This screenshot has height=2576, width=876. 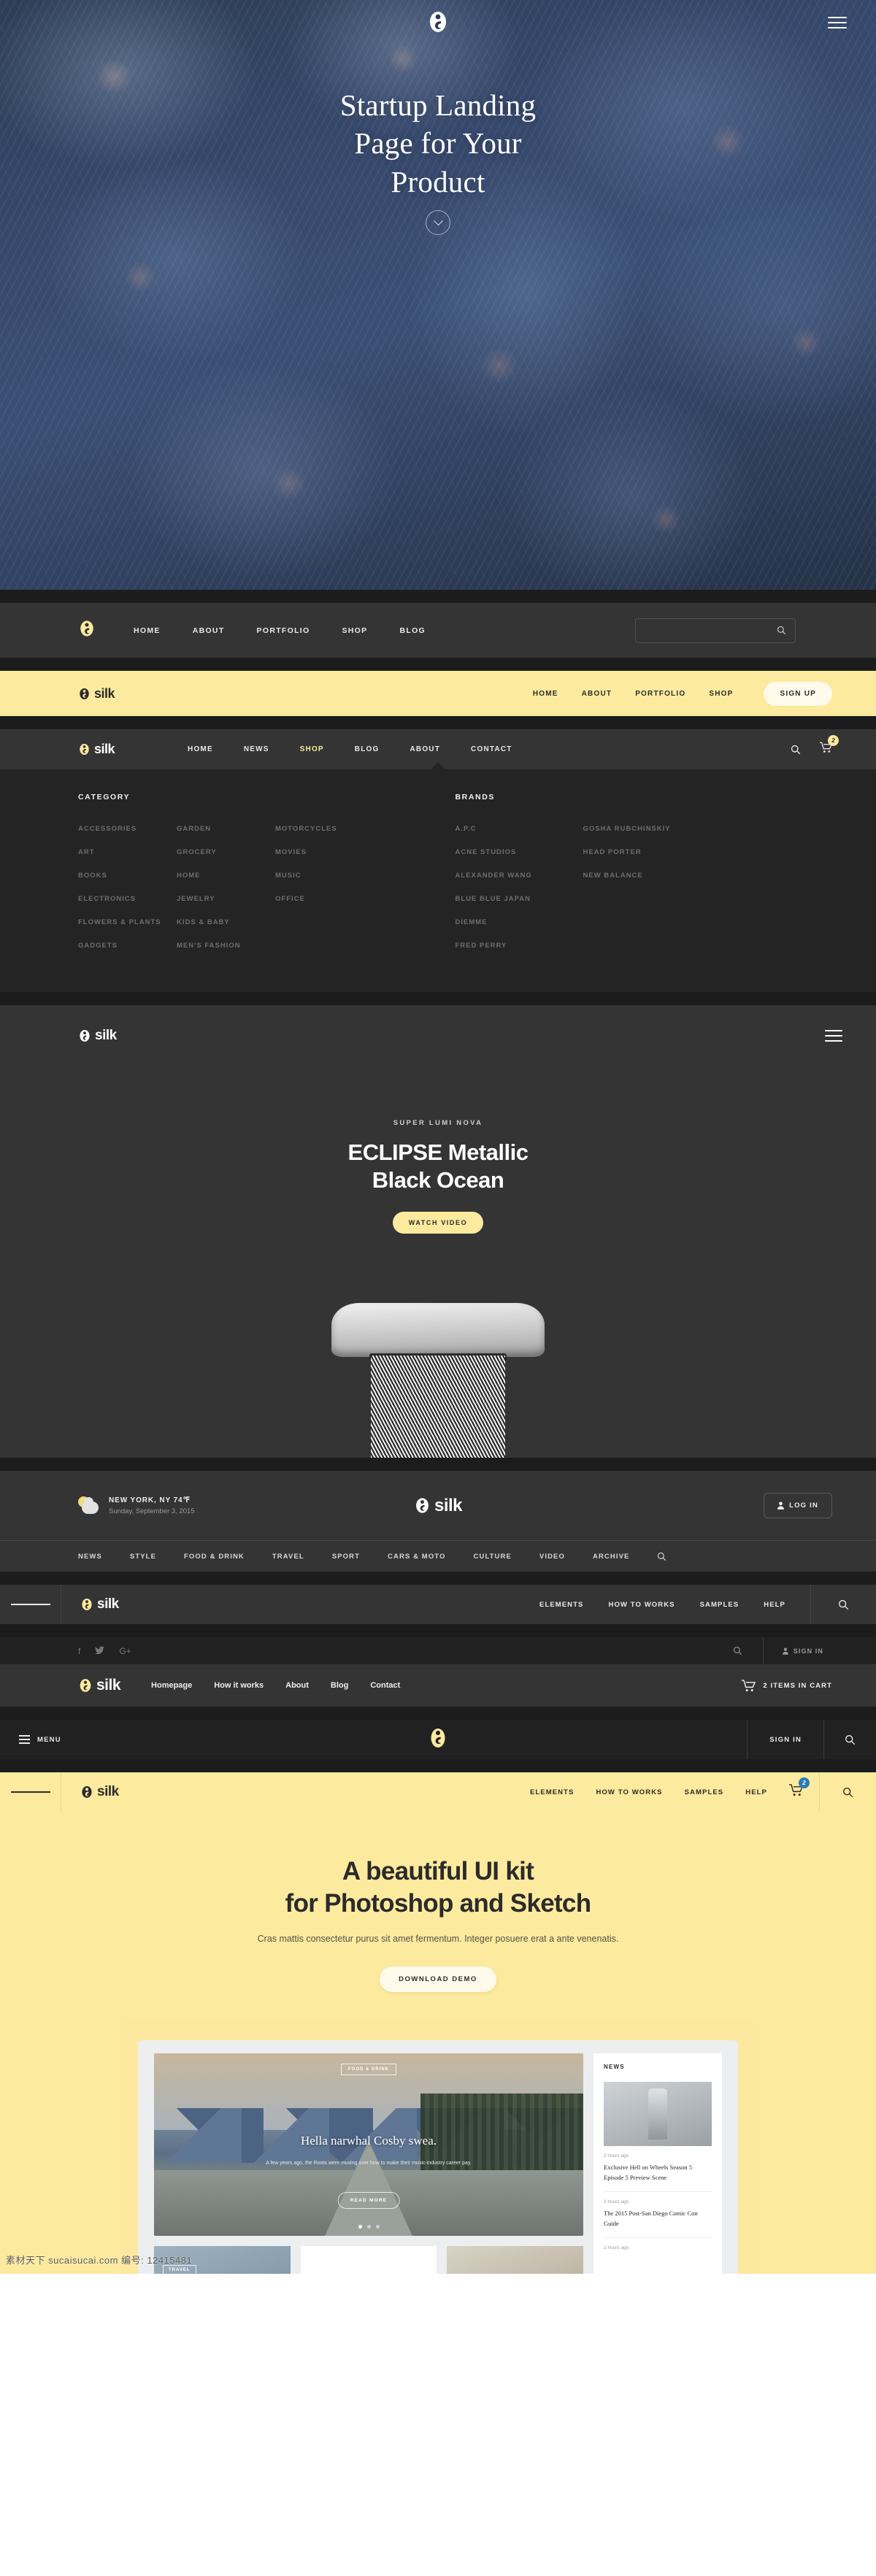 What do you see at coordinates (209, 946) in the screenshot?
I see `category-item: MEN'S FASHION` at bounding box center [209, 946].